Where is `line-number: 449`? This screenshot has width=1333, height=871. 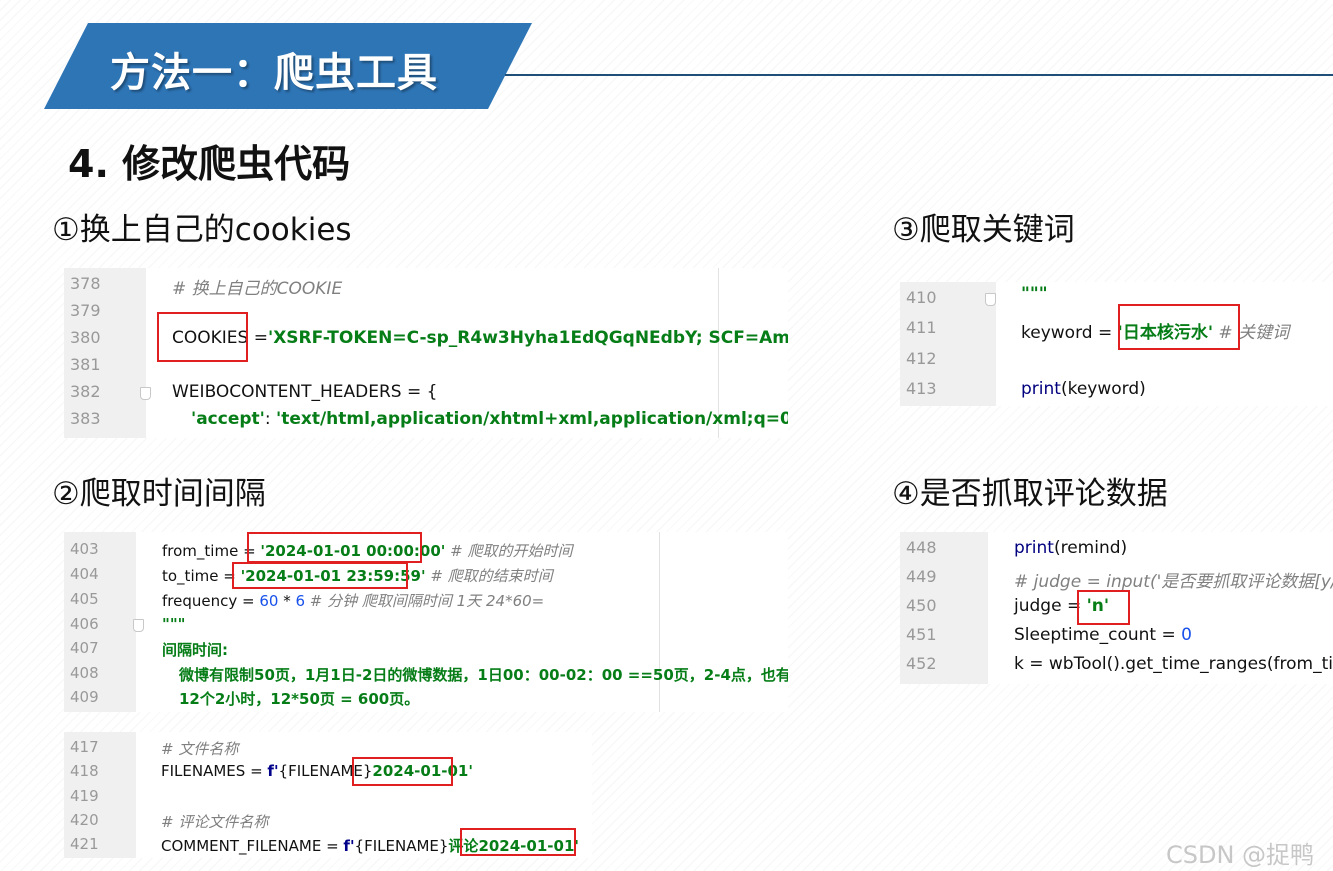
line-number: 449 is located at coordinates (921, 576).